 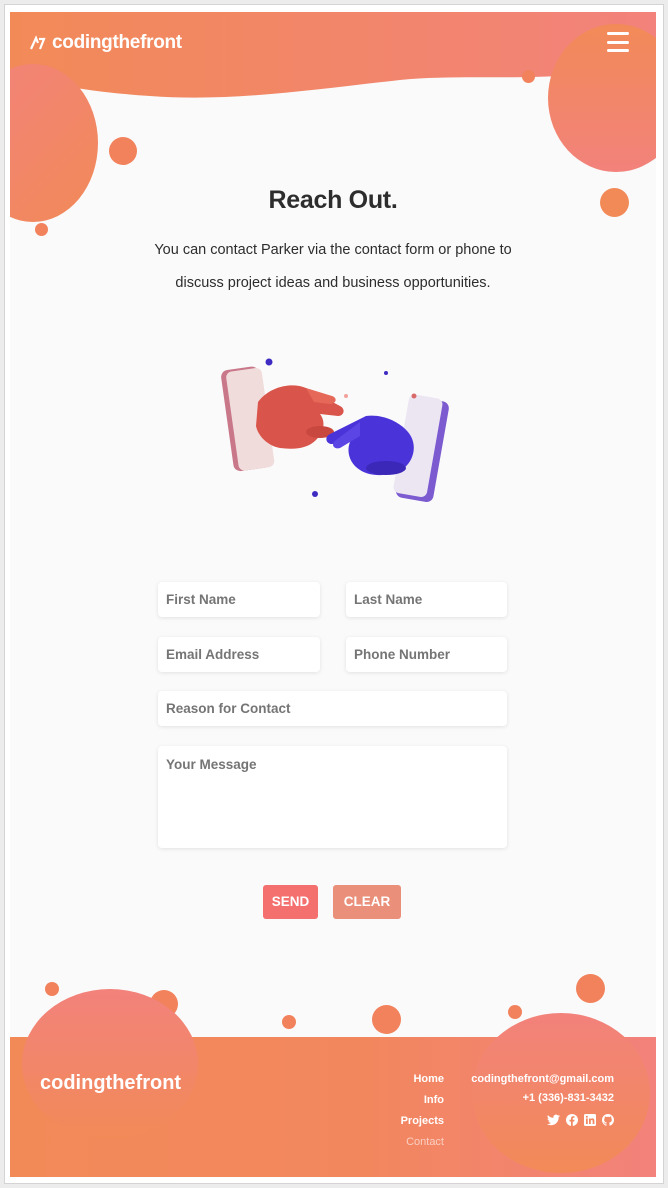 What do you see at coordinates (333, 200) in the screenshot?
I see `page-title: Reach Out.` at bounding box center [333, 200].